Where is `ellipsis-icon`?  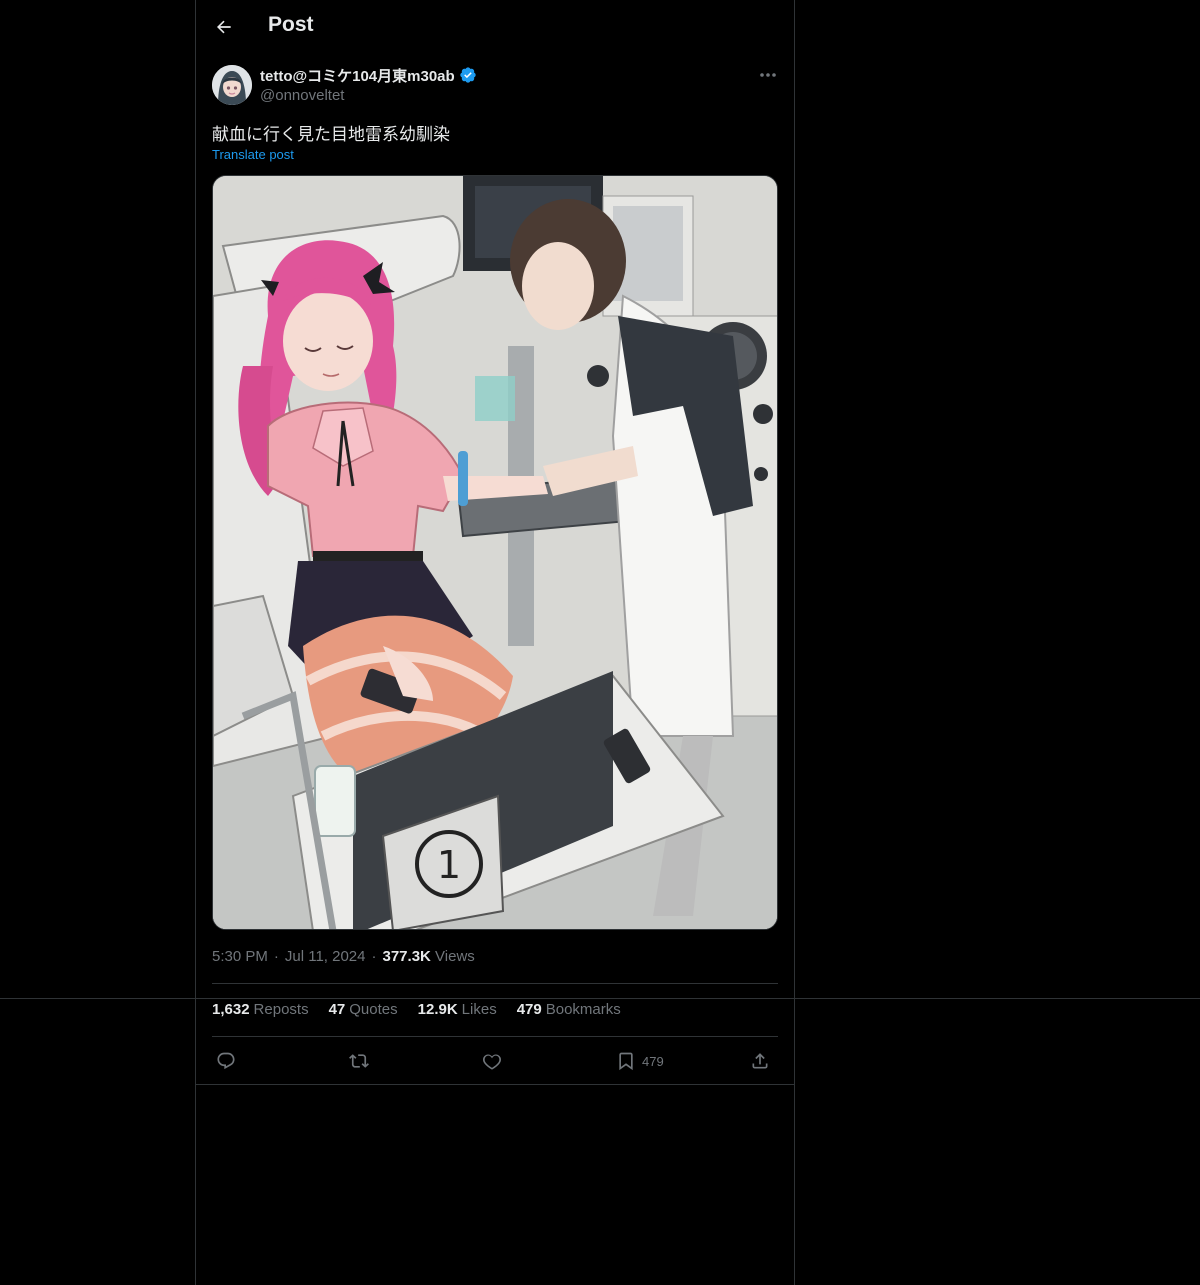
ellipsis-icon is located at coordinates (768, 75).